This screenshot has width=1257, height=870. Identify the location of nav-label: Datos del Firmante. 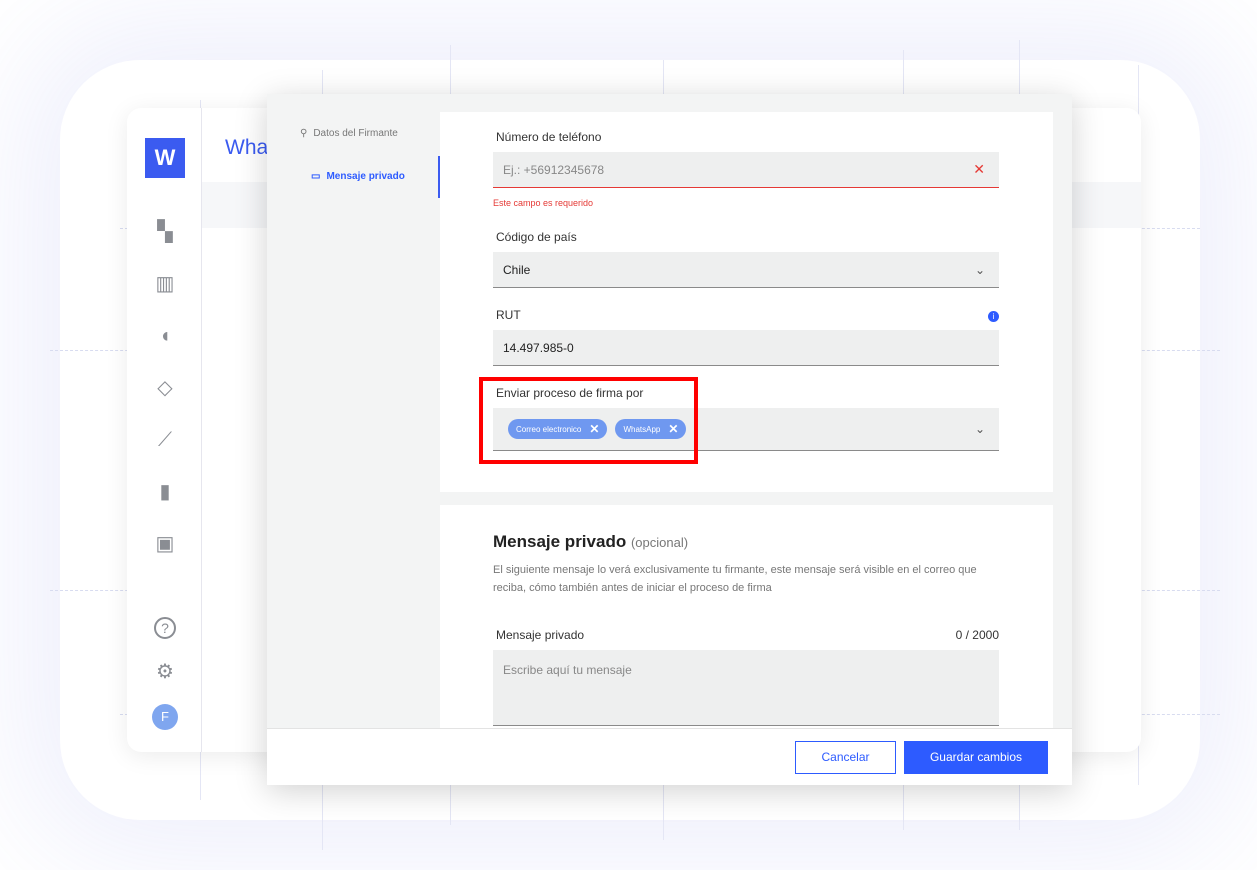
(355, 133).